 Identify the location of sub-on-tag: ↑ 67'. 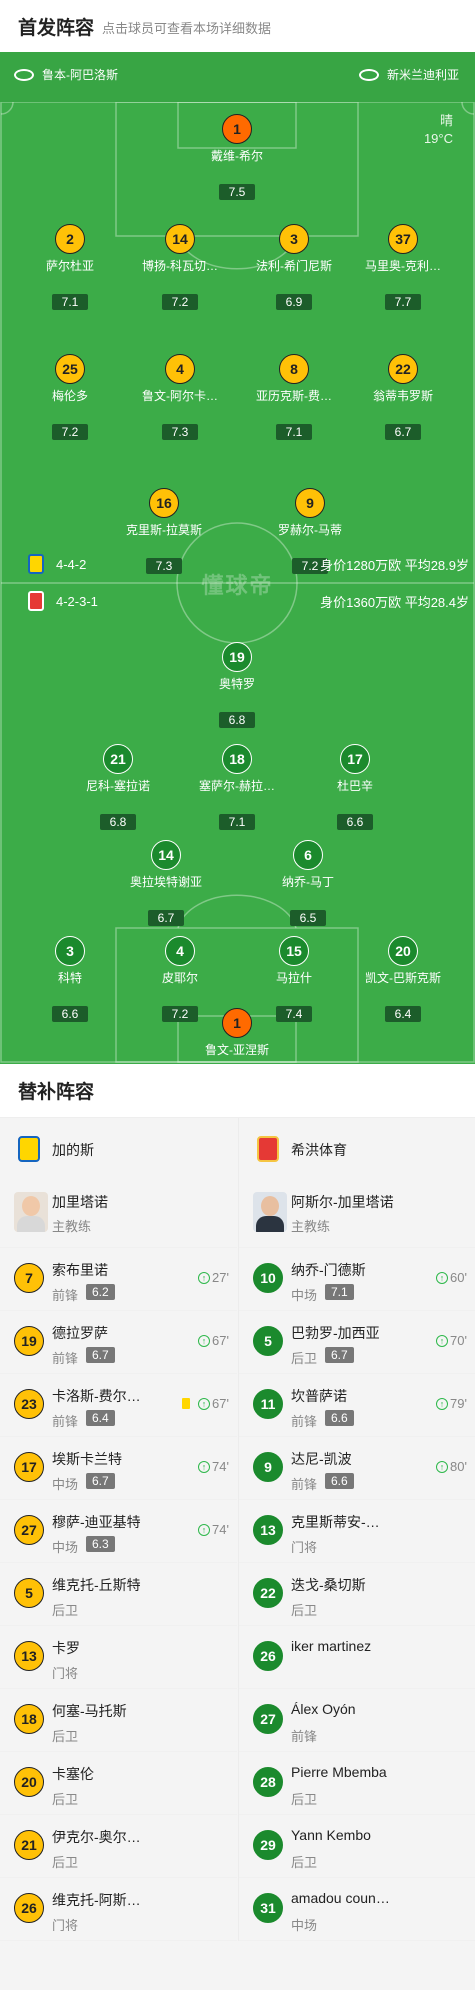
(213, 1340).